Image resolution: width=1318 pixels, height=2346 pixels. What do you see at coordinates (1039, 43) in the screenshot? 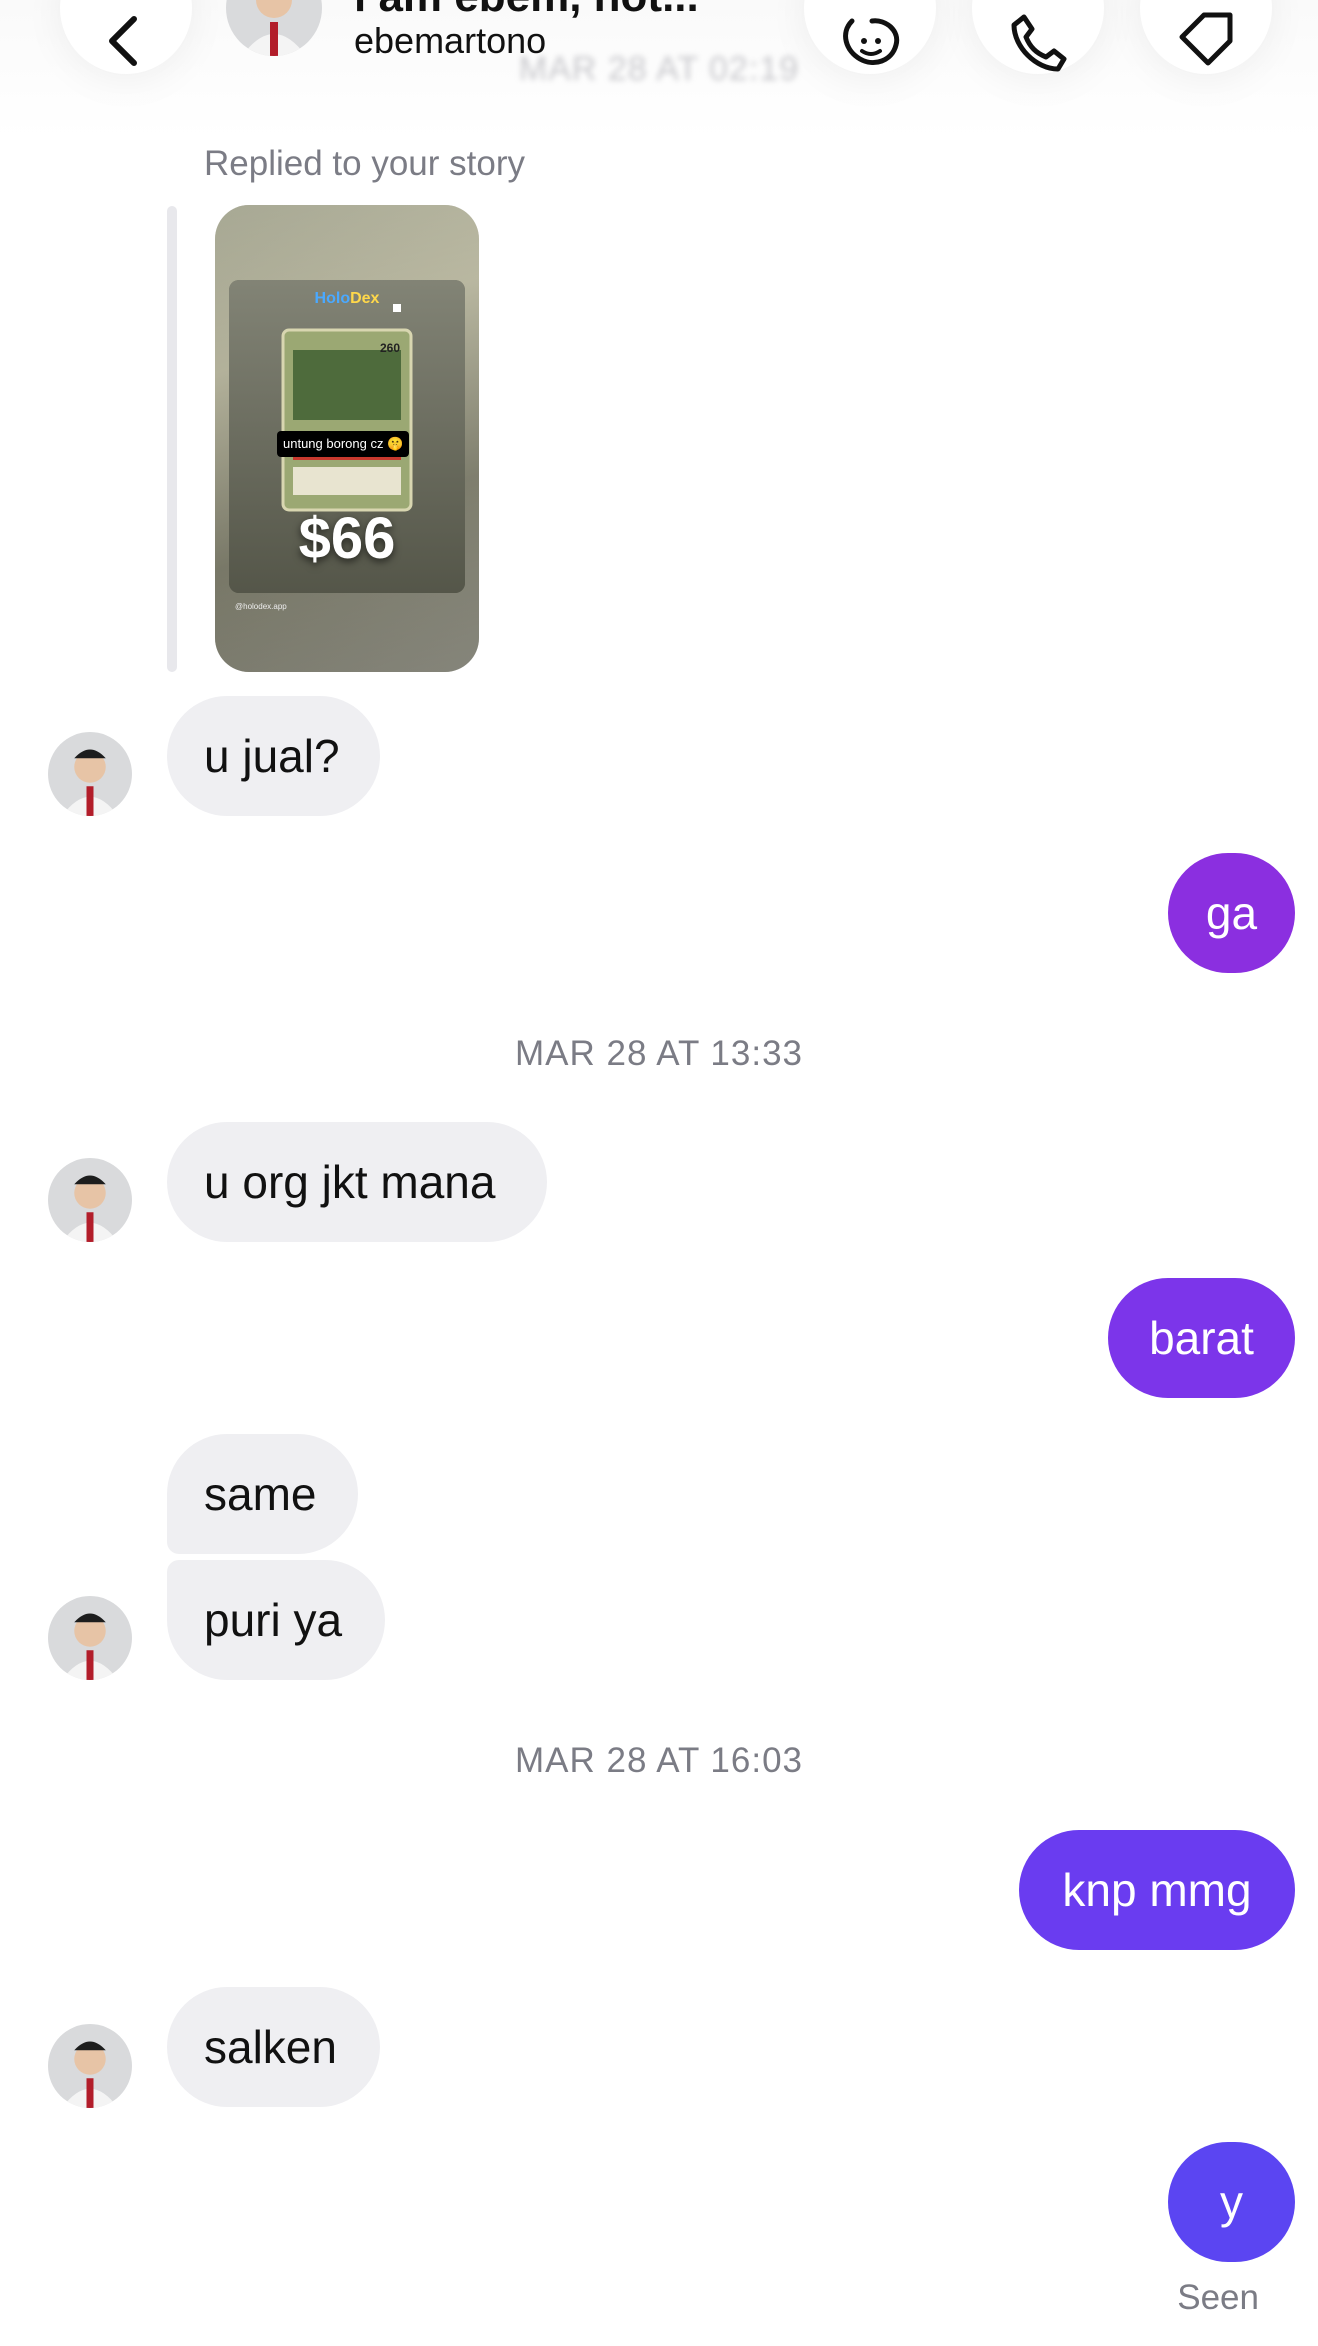
I see `phone-icon` at bounding box center [1039, 43].